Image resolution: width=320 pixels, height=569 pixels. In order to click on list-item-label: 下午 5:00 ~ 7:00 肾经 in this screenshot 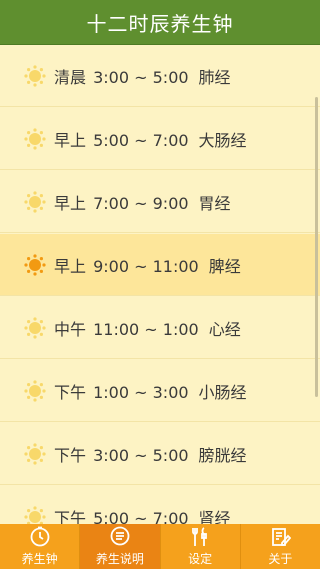, I will do `click(142, 515)`.